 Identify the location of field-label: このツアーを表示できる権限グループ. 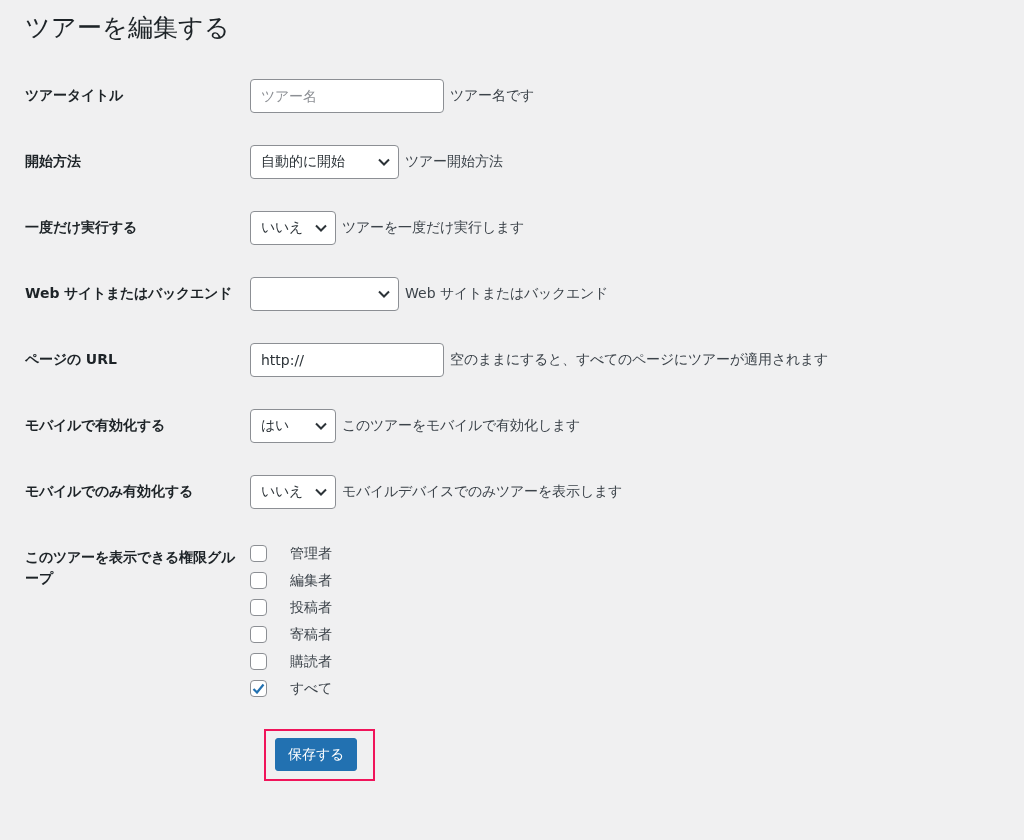
(130, 567).